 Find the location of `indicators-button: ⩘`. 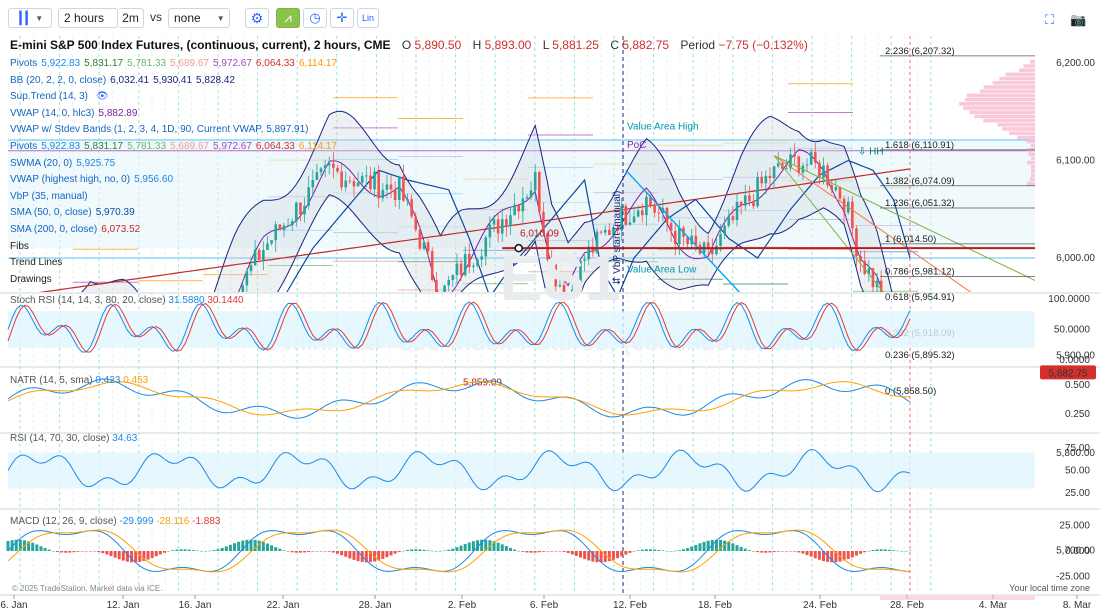

indicators-button: ⩘ is located at coordinates (288, 18).